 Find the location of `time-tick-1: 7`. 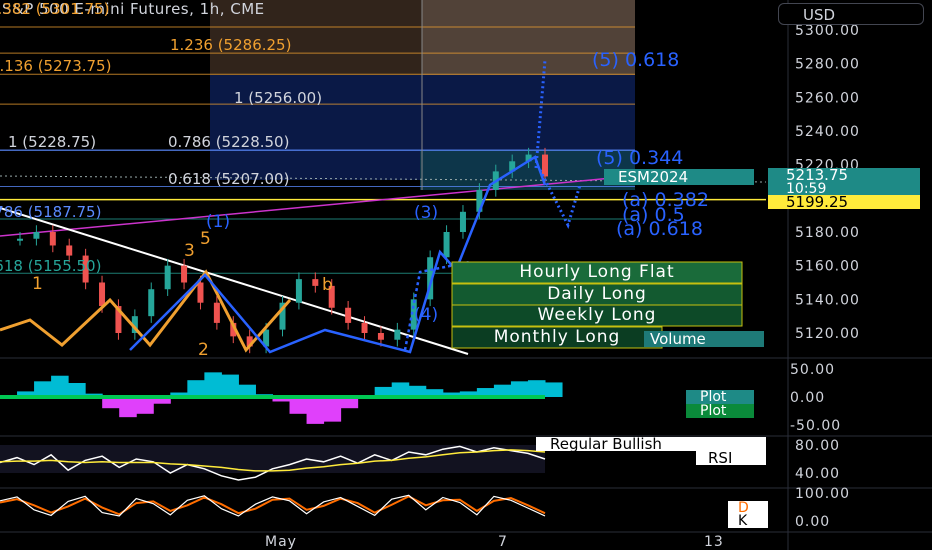

time-tick-1: 7 is located at coordinates (503, 542).